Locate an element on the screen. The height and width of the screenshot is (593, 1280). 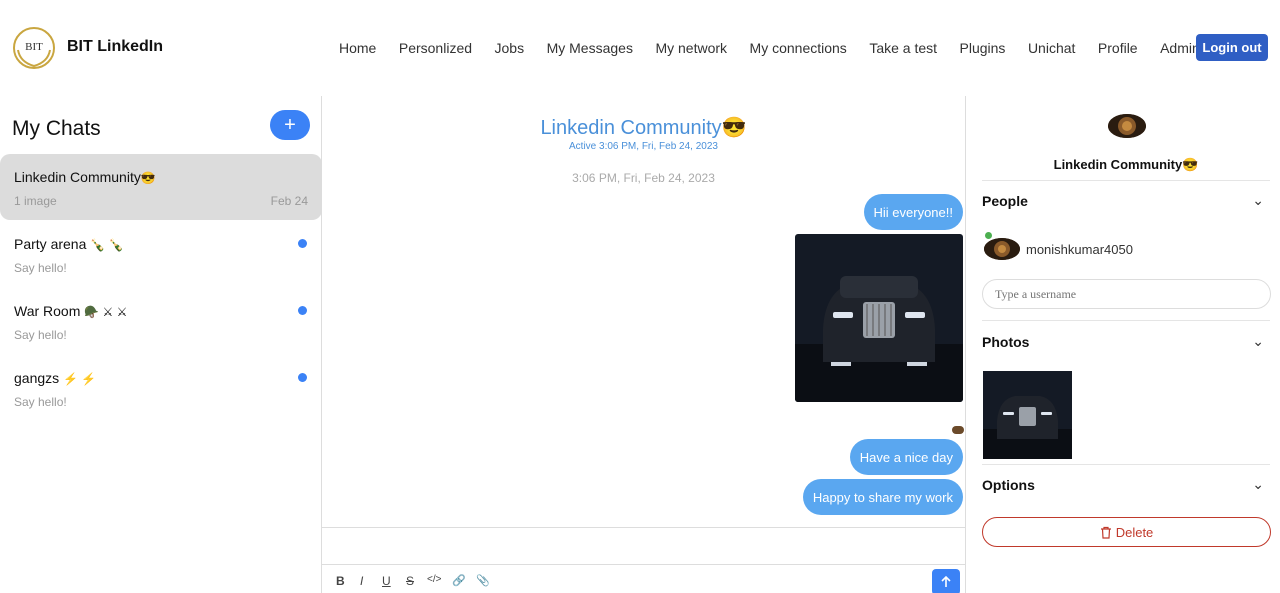
group-name: Linkedin Community😎 is located at coordinates (1126, 164).